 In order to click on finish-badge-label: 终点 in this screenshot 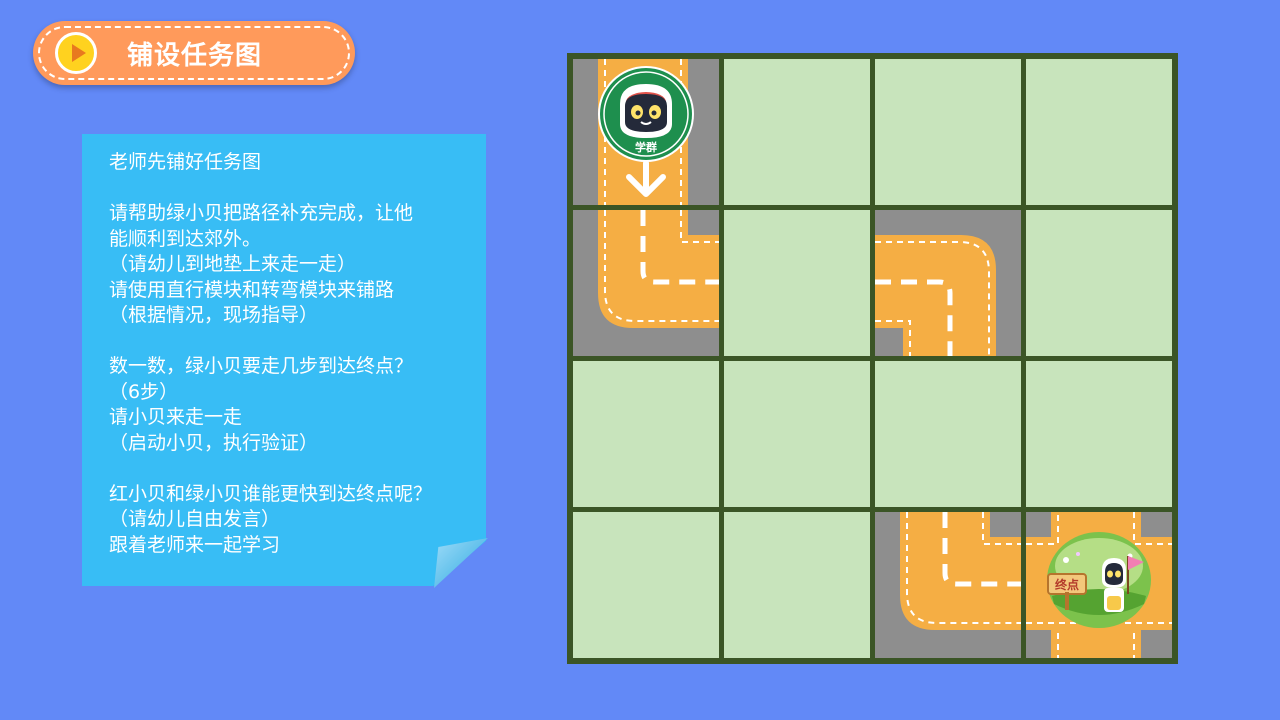, I will do `click(1067, 584)`.